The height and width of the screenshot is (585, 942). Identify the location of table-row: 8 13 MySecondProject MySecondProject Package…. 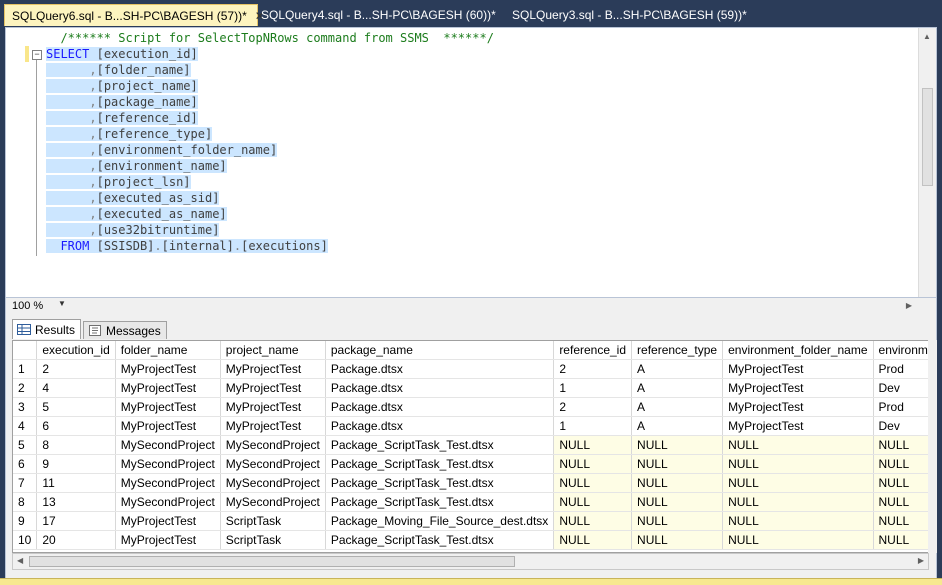
(470, 502).